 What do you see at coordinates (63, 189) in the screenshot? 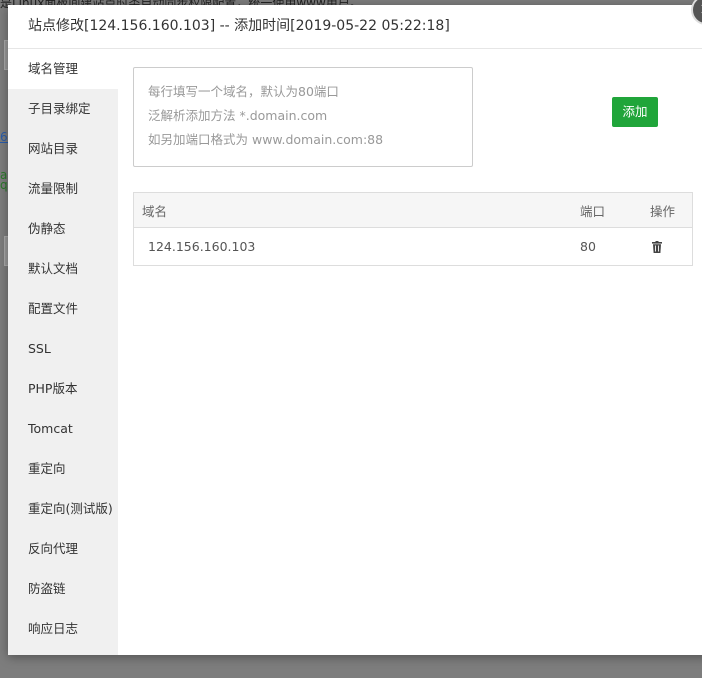
I see `sidebar-item-traffic-limit: 流量限制` at bounding box center [63, 189].